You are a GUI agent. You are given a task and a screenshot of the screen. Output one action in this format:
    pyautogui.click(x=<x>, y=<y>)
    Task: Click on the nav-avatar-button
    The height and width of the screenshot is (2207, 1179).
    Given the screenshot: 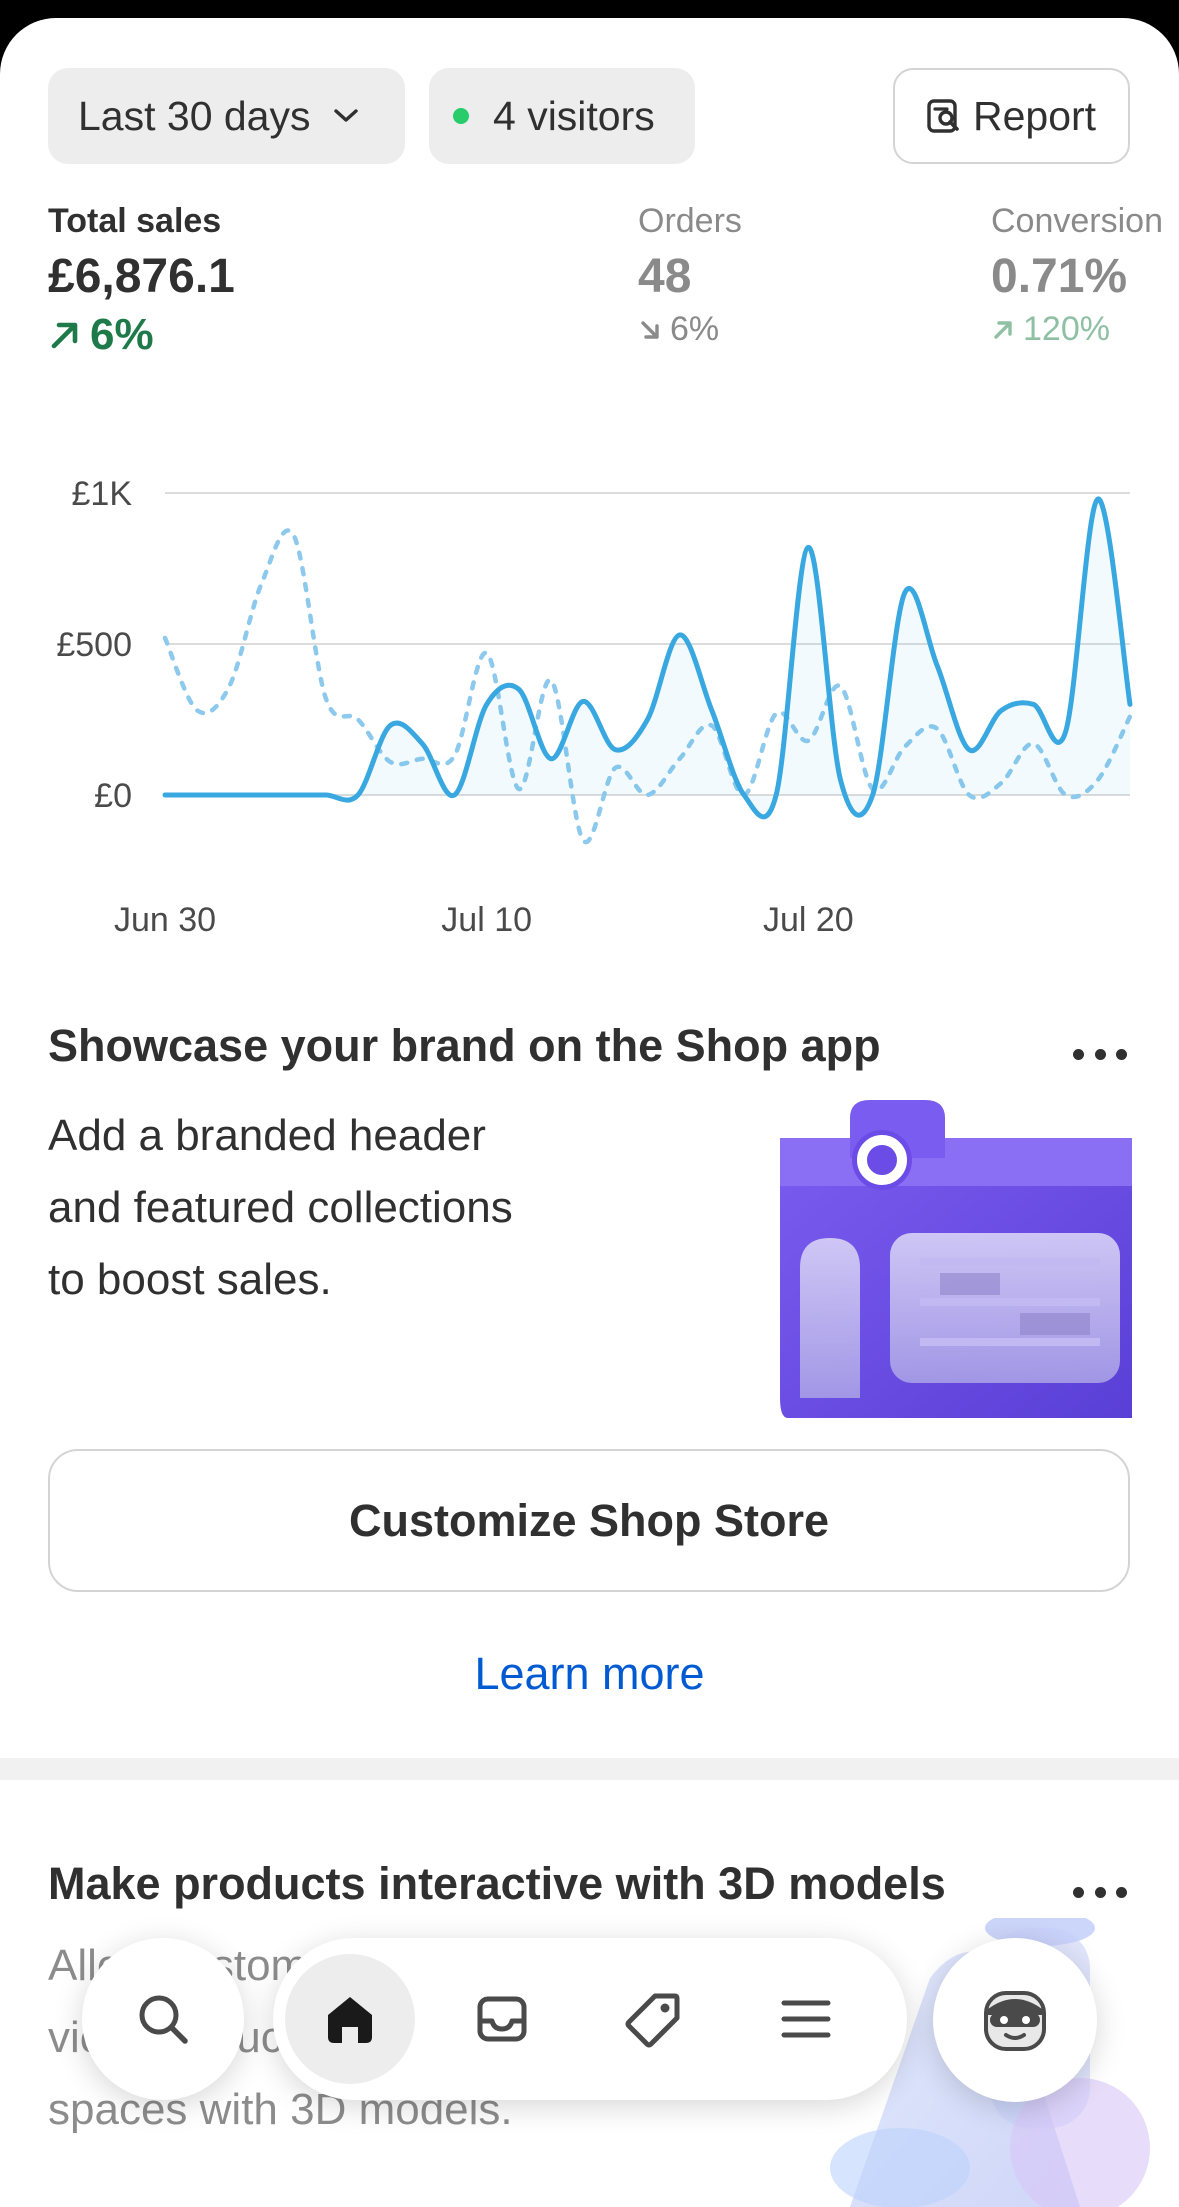 What is the action you would take?
    pyautogui.click(x=1015, y=2020)
    